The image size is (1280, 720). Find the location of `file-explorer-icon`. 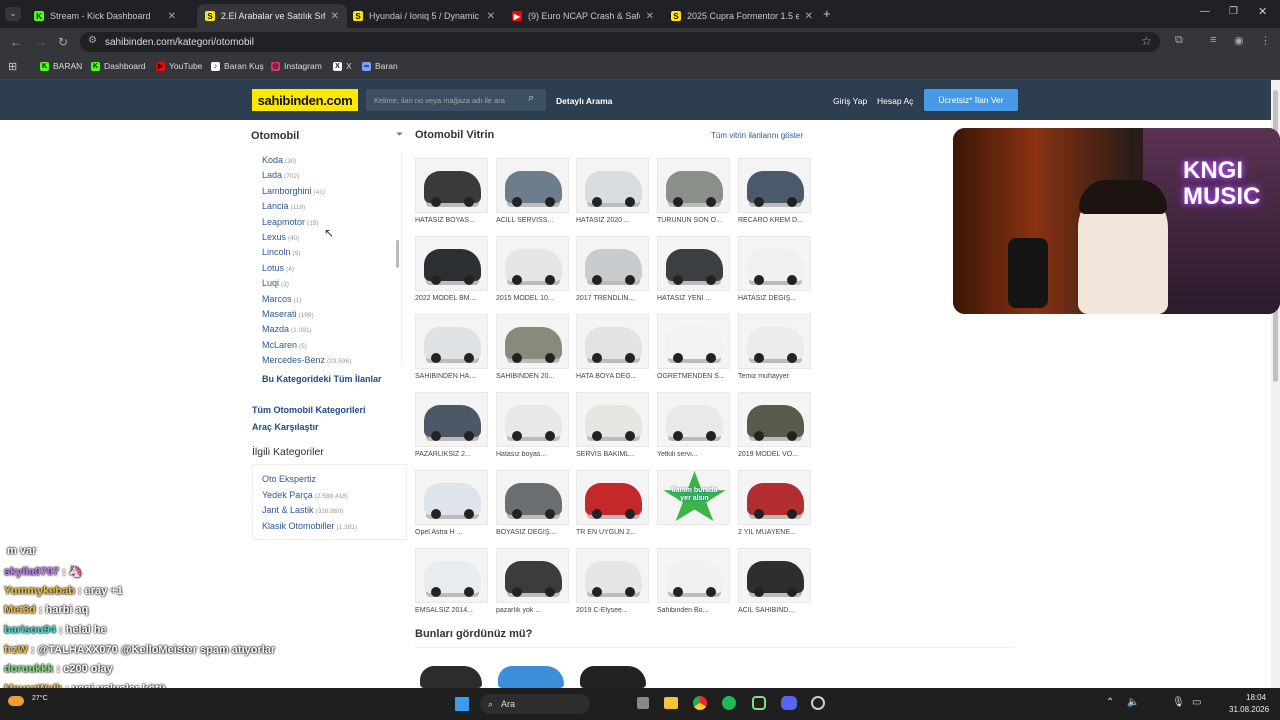

file-explorer-icon is located at coordinates (671, 703).